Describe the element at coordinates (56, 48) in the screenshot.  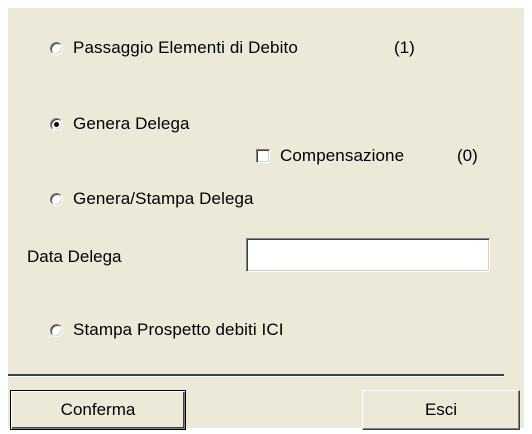
I see `radio-passaggio-indicator` at that location.